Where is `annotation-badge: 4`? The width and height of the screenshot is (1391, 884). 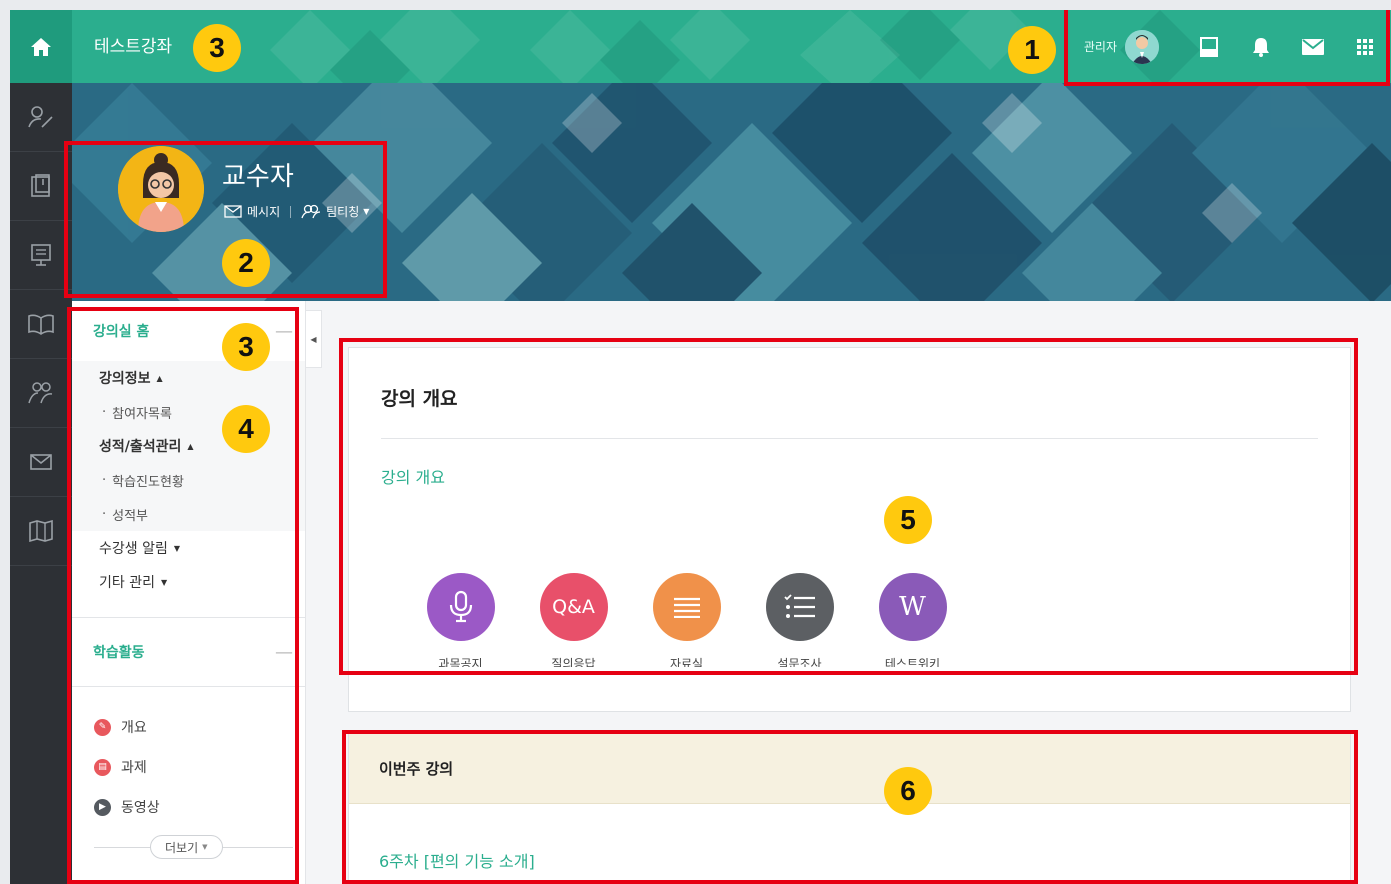 annotation-badge: 4 is located at coordinates (246, 429).